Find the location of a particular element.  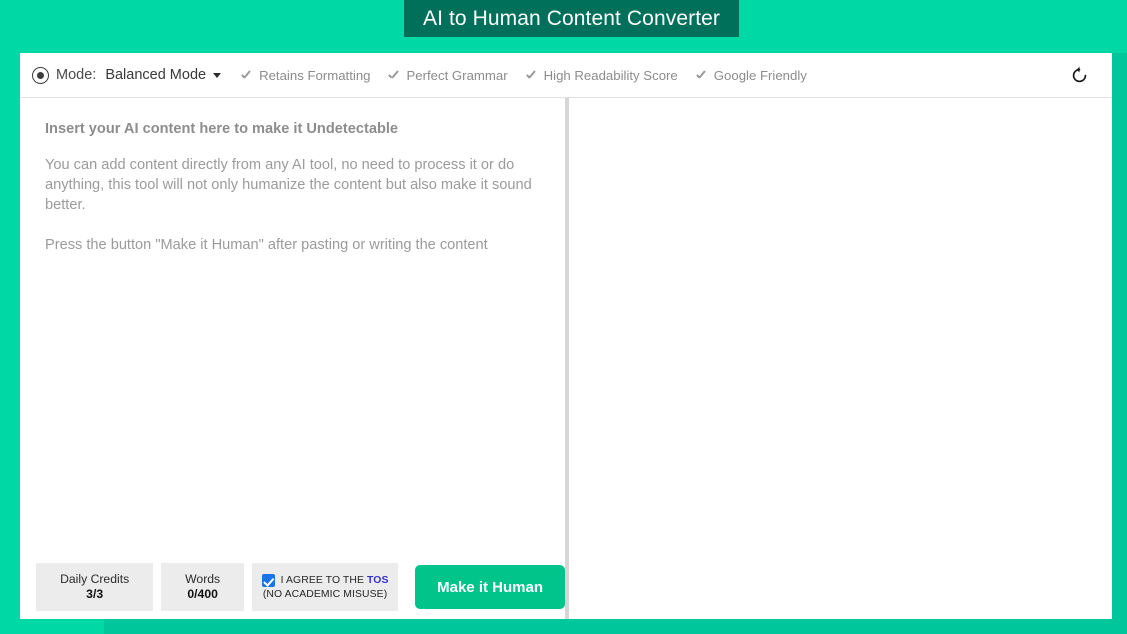

feature-label: Retains Formatting is located at coordinates (315, 75).